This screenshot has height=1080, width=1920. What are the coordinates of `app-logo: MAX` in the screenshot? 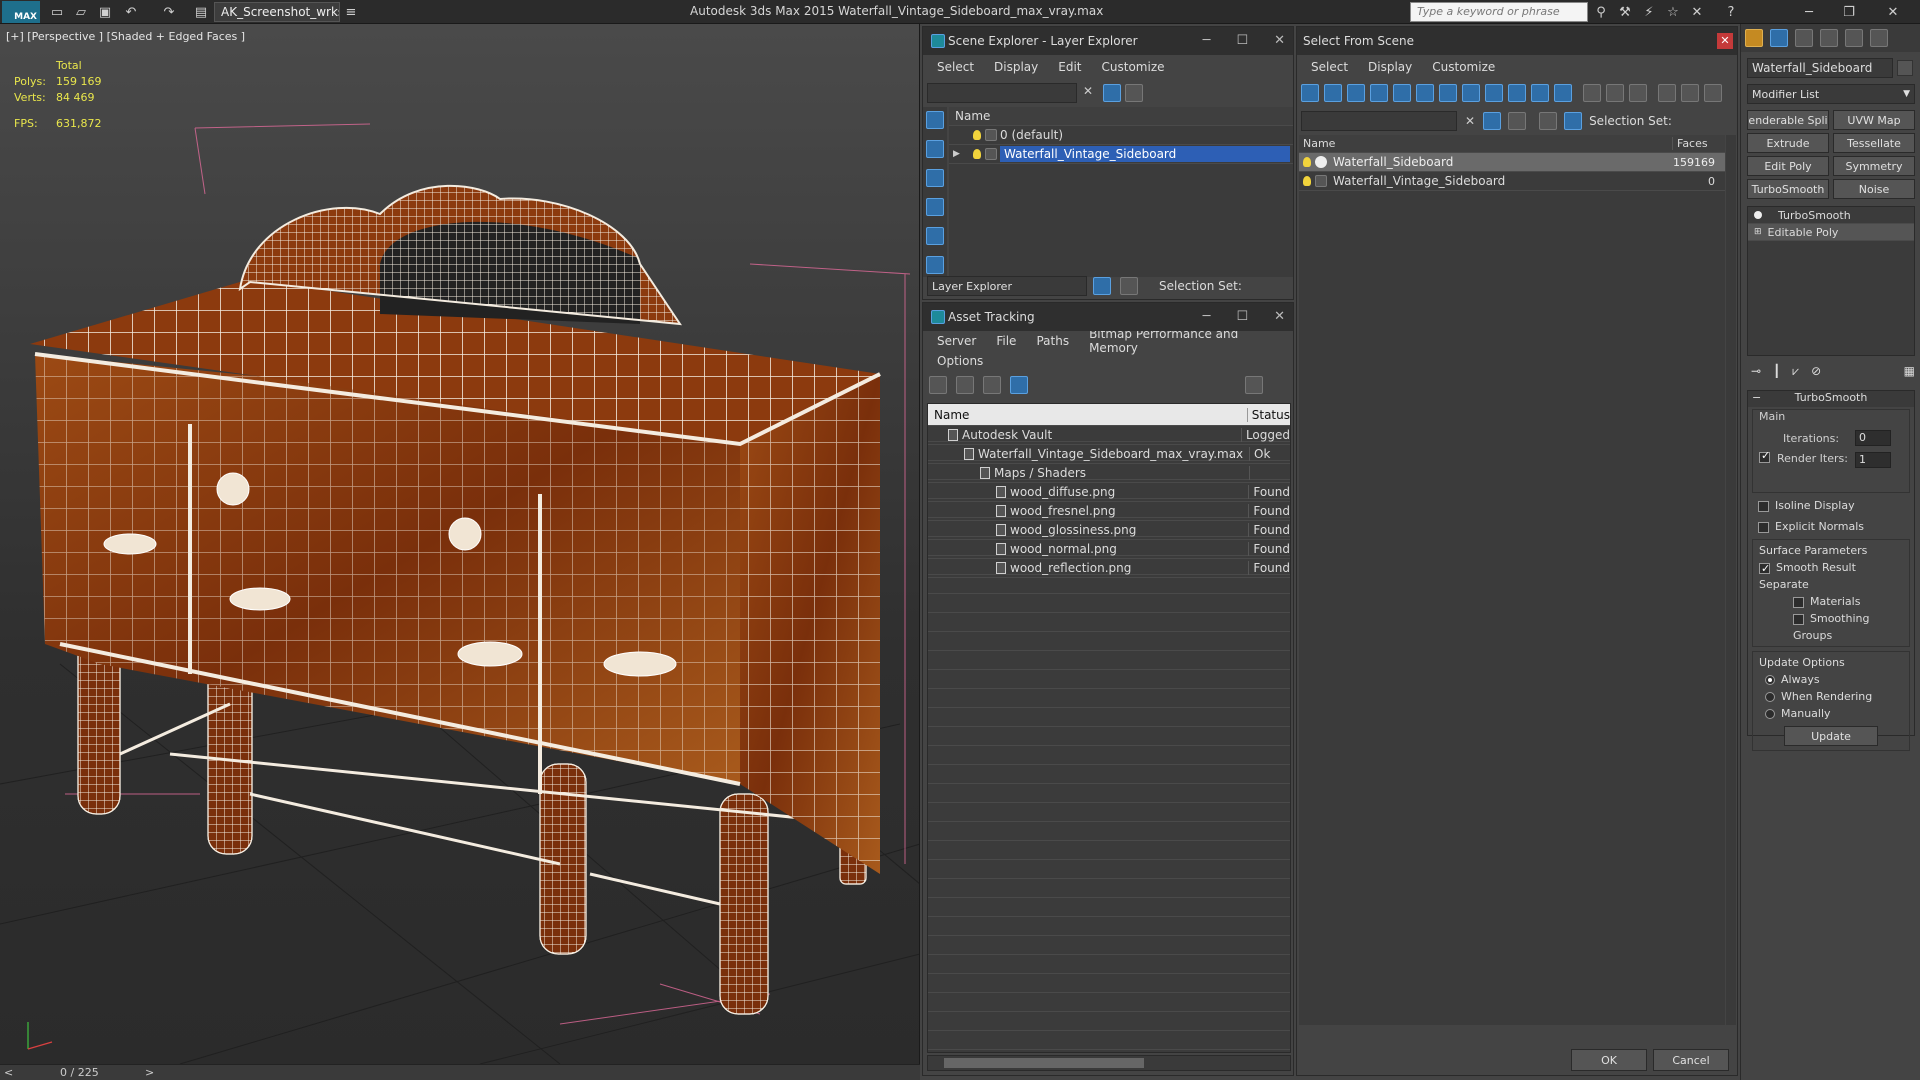 It's located at (21, 12).